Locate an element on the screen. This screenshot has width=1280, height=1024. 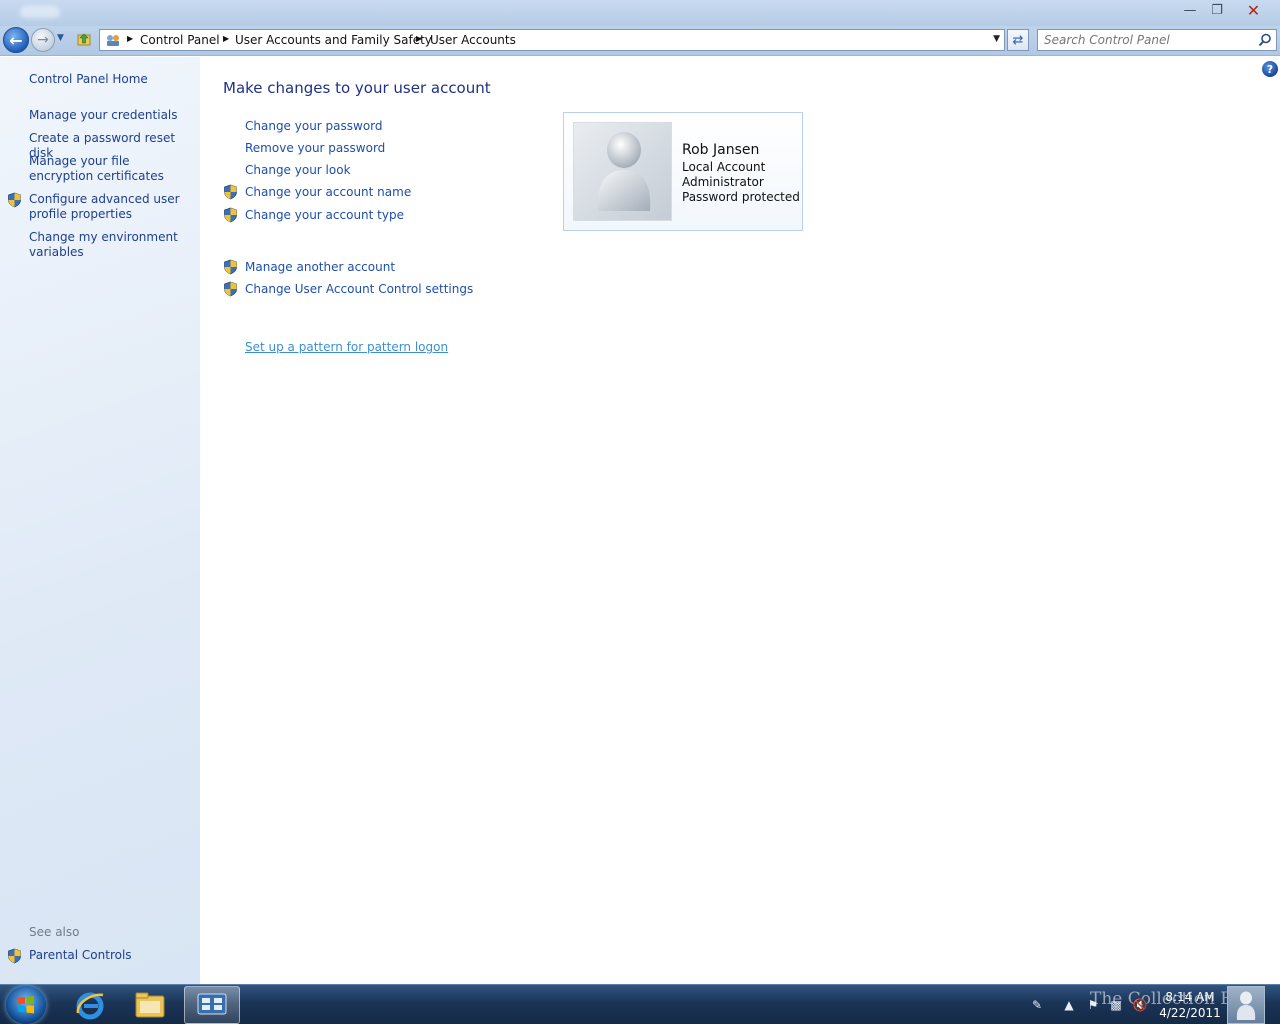
restore-button: ❐ is located at coordinates (1217, 10).